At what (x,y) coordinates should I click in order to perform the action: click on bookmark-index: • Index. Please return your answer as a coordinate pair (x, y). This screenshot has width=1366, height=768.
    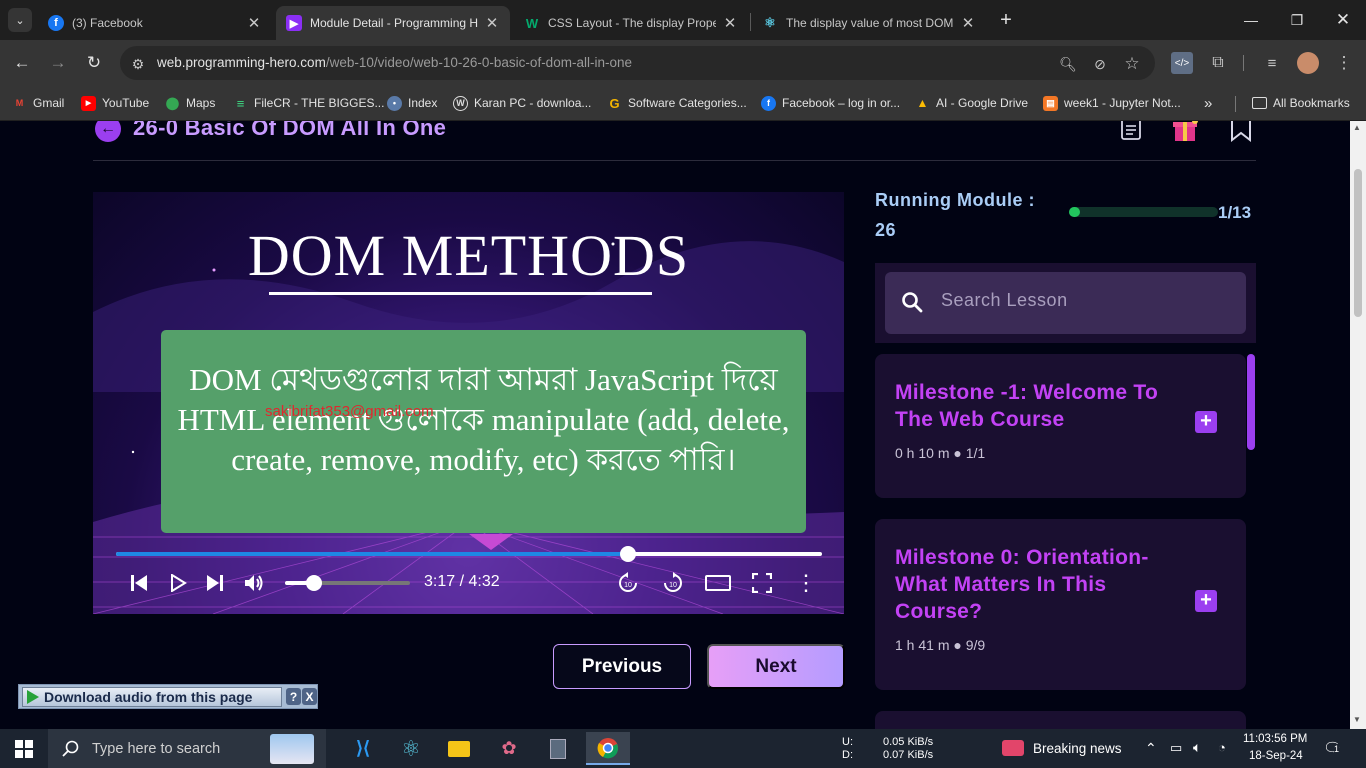
    Looking at the image, I should click on (412, 103).